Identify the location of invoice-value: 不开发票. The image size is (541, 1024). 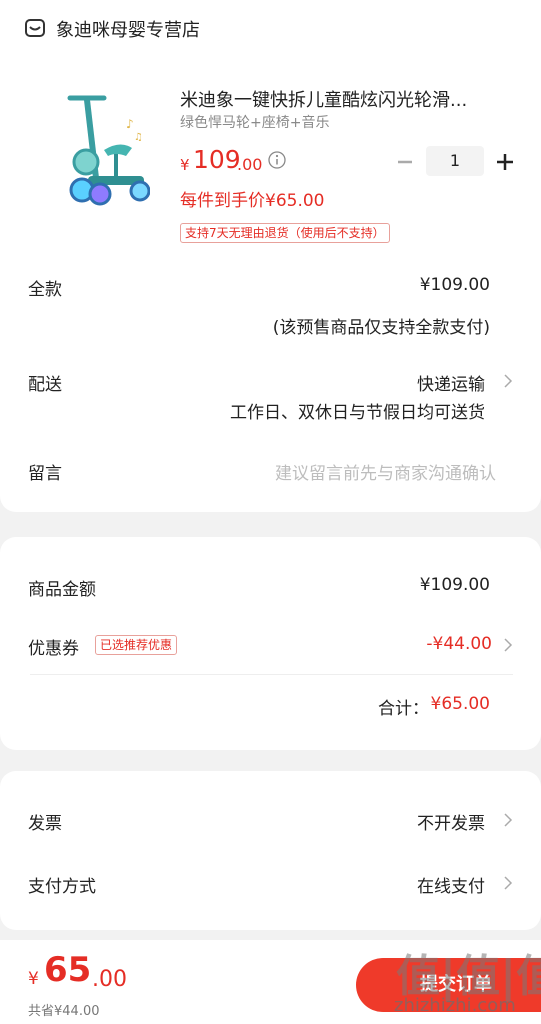
(451, 821).